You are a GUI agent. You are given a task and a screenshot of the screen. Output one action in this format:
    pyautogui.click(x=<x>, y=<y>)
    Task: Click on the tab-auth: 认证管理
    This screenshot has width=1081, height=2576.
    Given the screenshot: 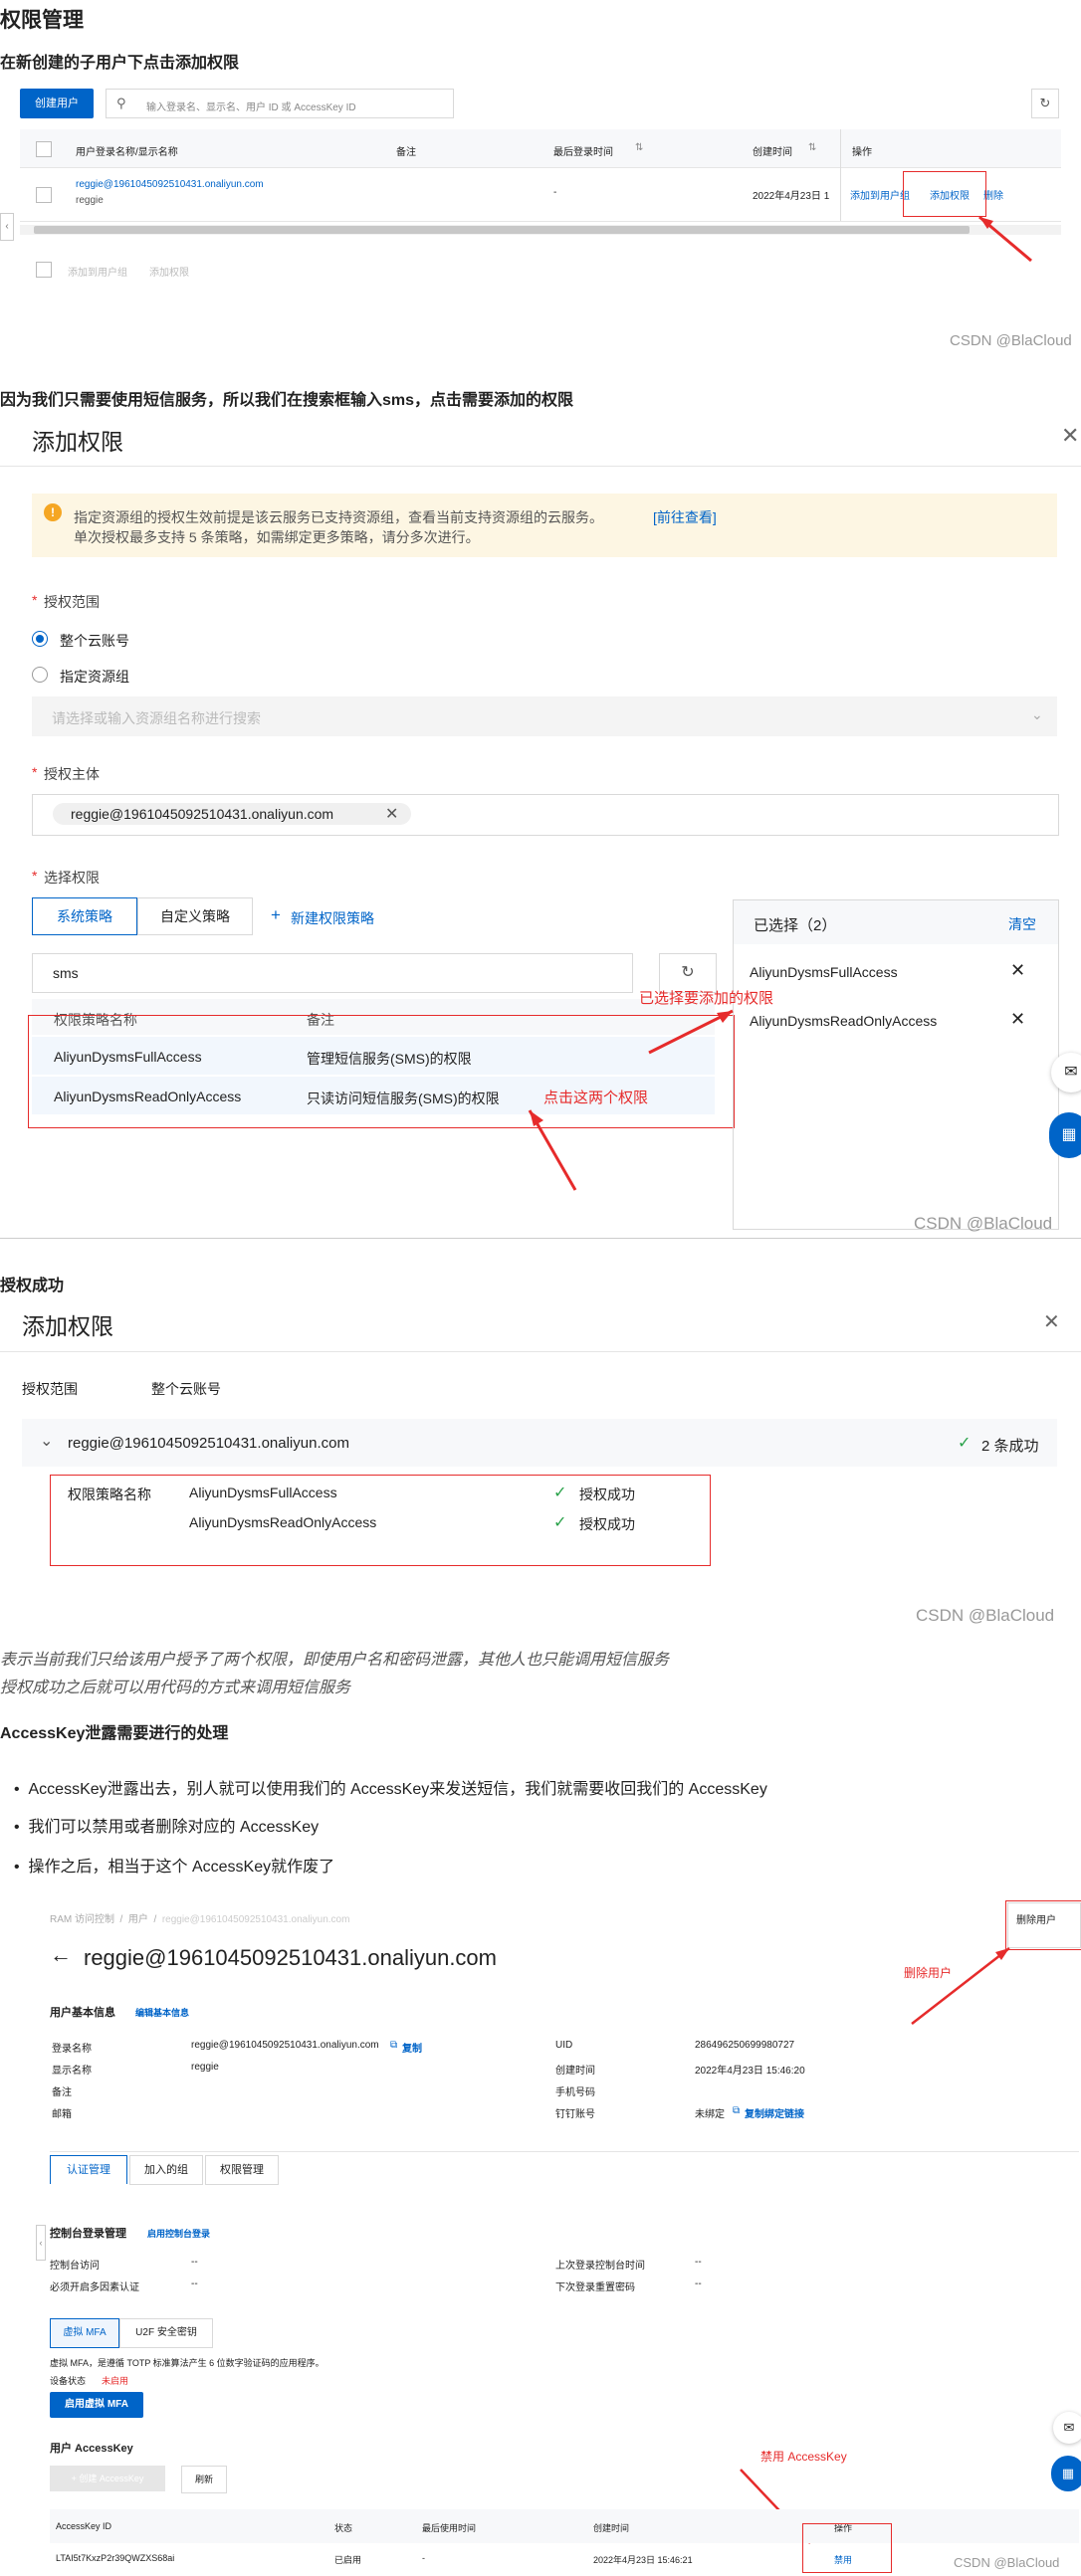 What is the action you would take?
    pyautogui.click(x=88, y=2169)
    